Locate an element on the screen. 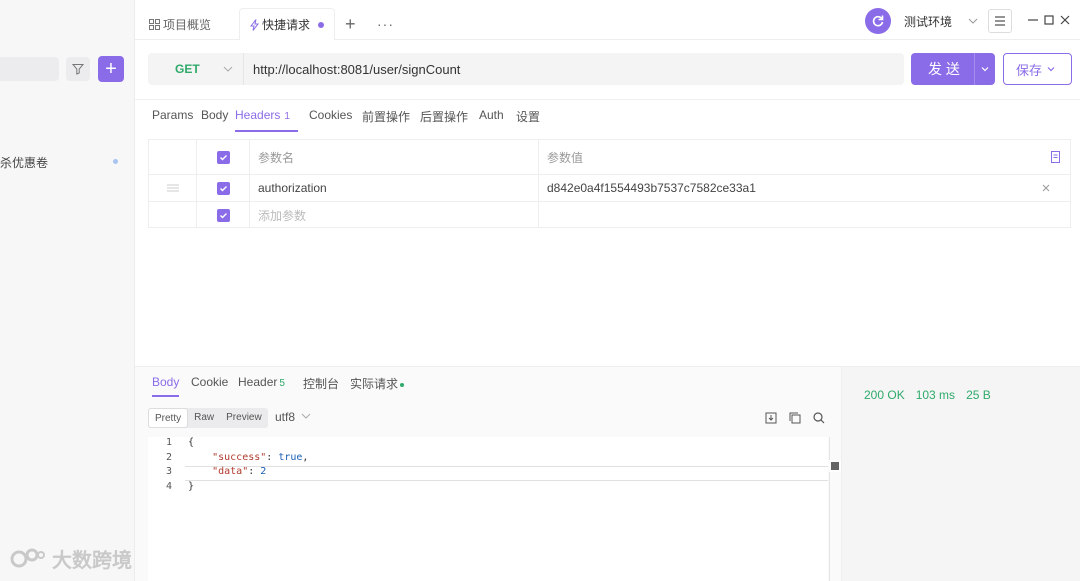  close-icon is located at coordinates (1065, 20).